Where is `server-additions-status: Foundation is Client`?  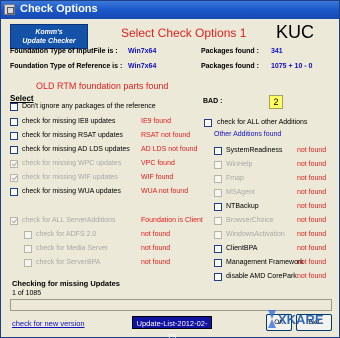 server-additions-status: Foundation is Client is located at coordinates (172, 220).